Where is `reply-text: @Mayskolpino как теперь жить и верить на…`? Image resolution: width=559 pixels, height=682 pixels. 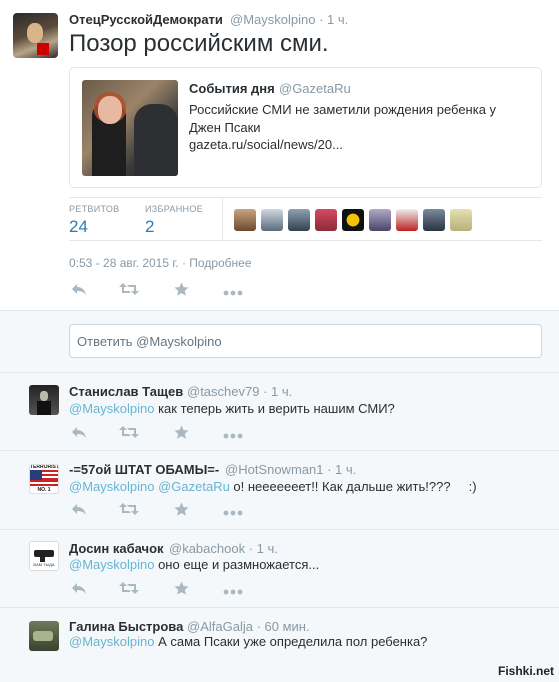 reply-text: @Mayskolpino как теперь жить и верить на… is located at coordinates (232, 408).